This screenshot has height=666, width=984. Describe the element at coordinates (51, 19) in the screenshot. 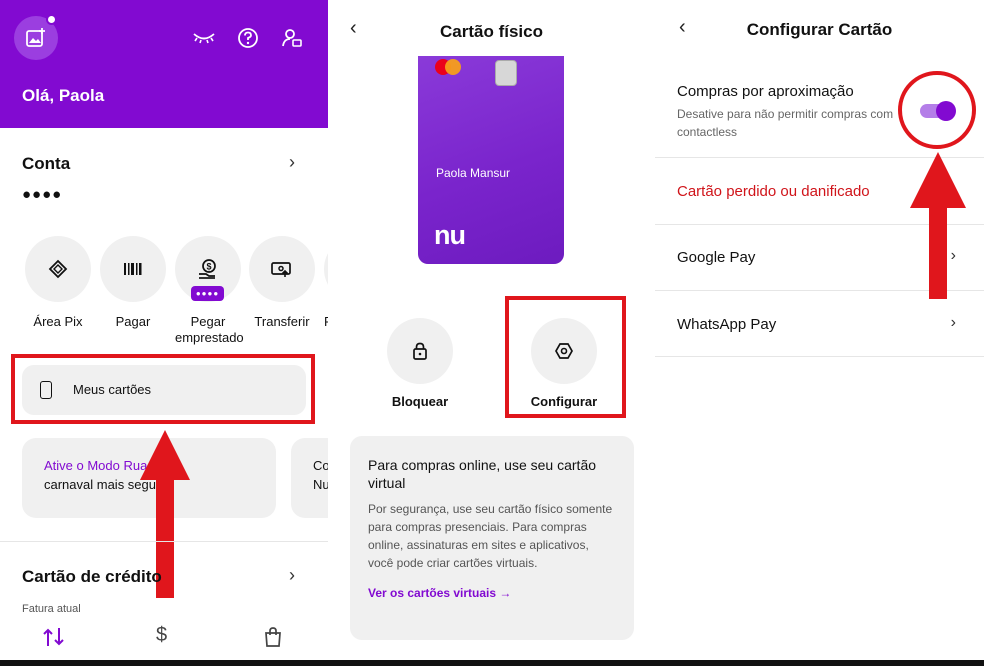

I see `notification-dot` at that location.